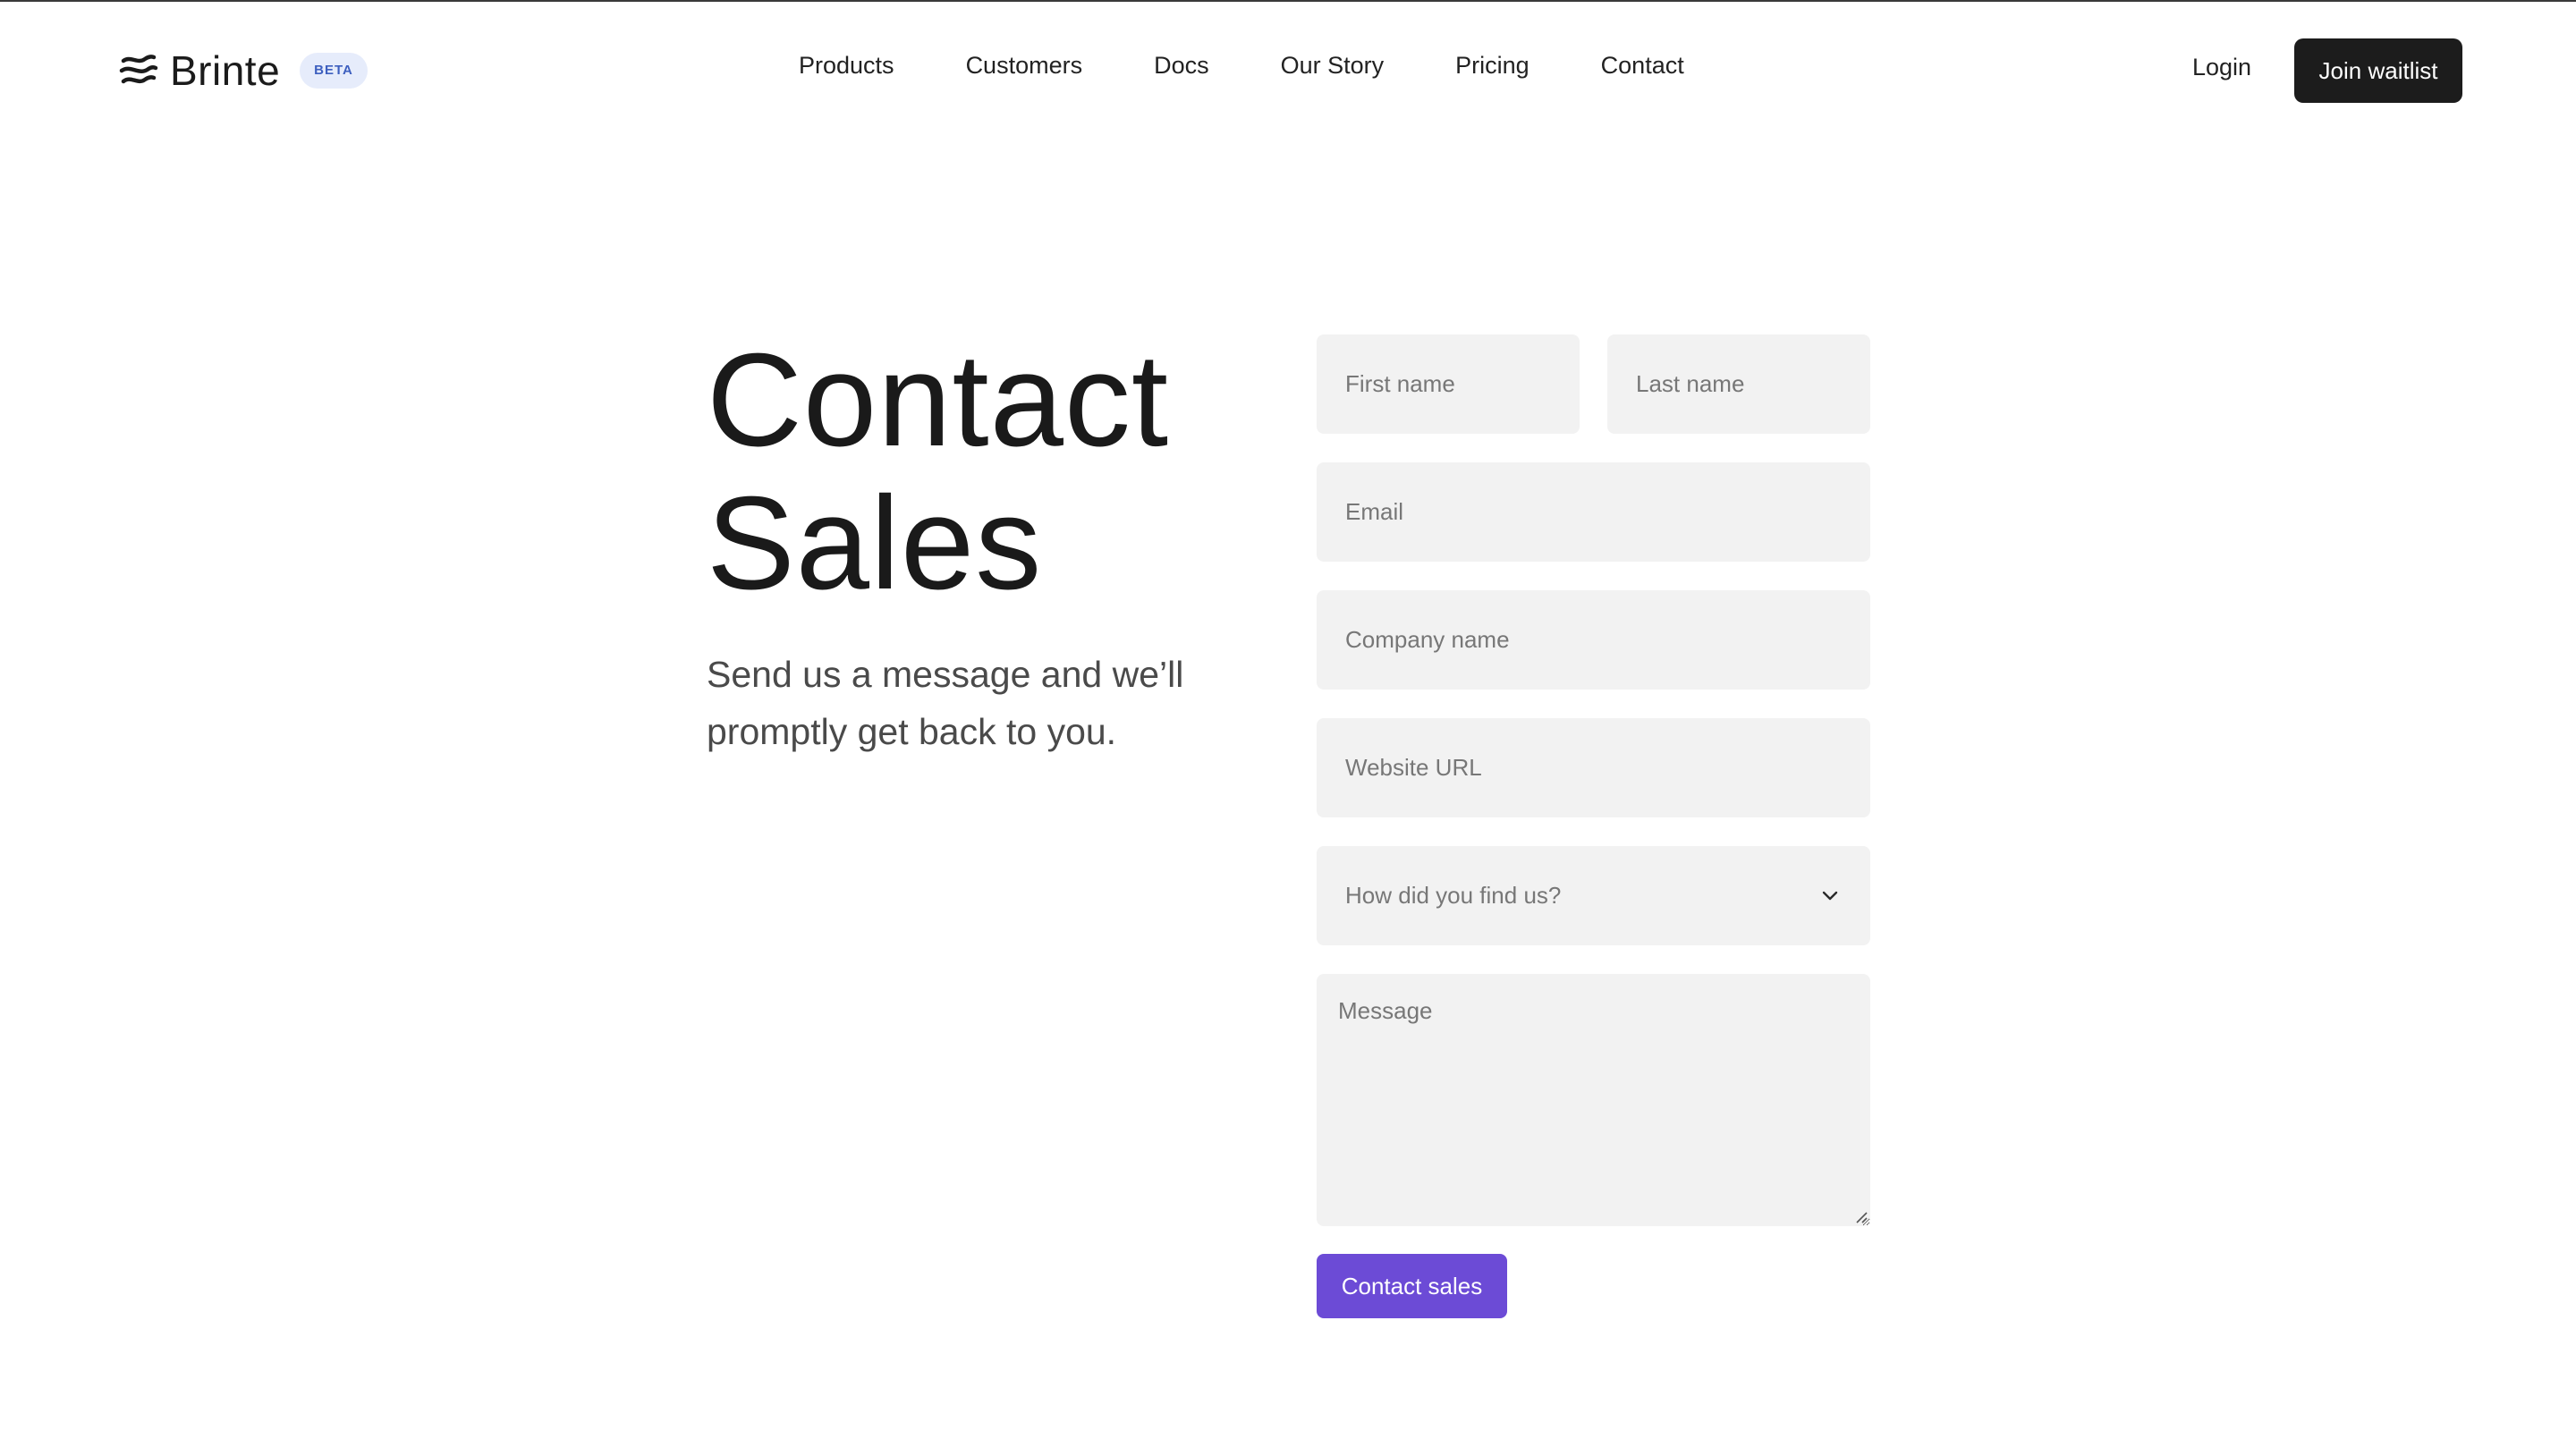 This screenshot has height=1456, width=2576. I want to click on brand: Brinte BETA, so click(243, 71).